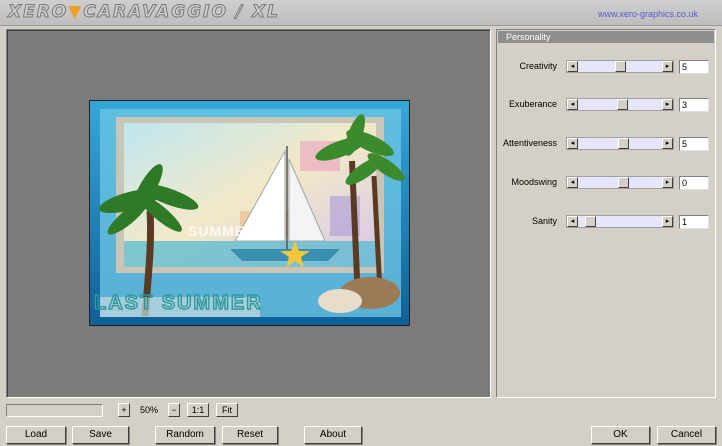 This screenshot has height=446, width=722. What do you see at coordinates (181, 12) in the screenshot?
I see `logo-part2: CARAVAGGIO / XL` at bounding box center [181, 12].